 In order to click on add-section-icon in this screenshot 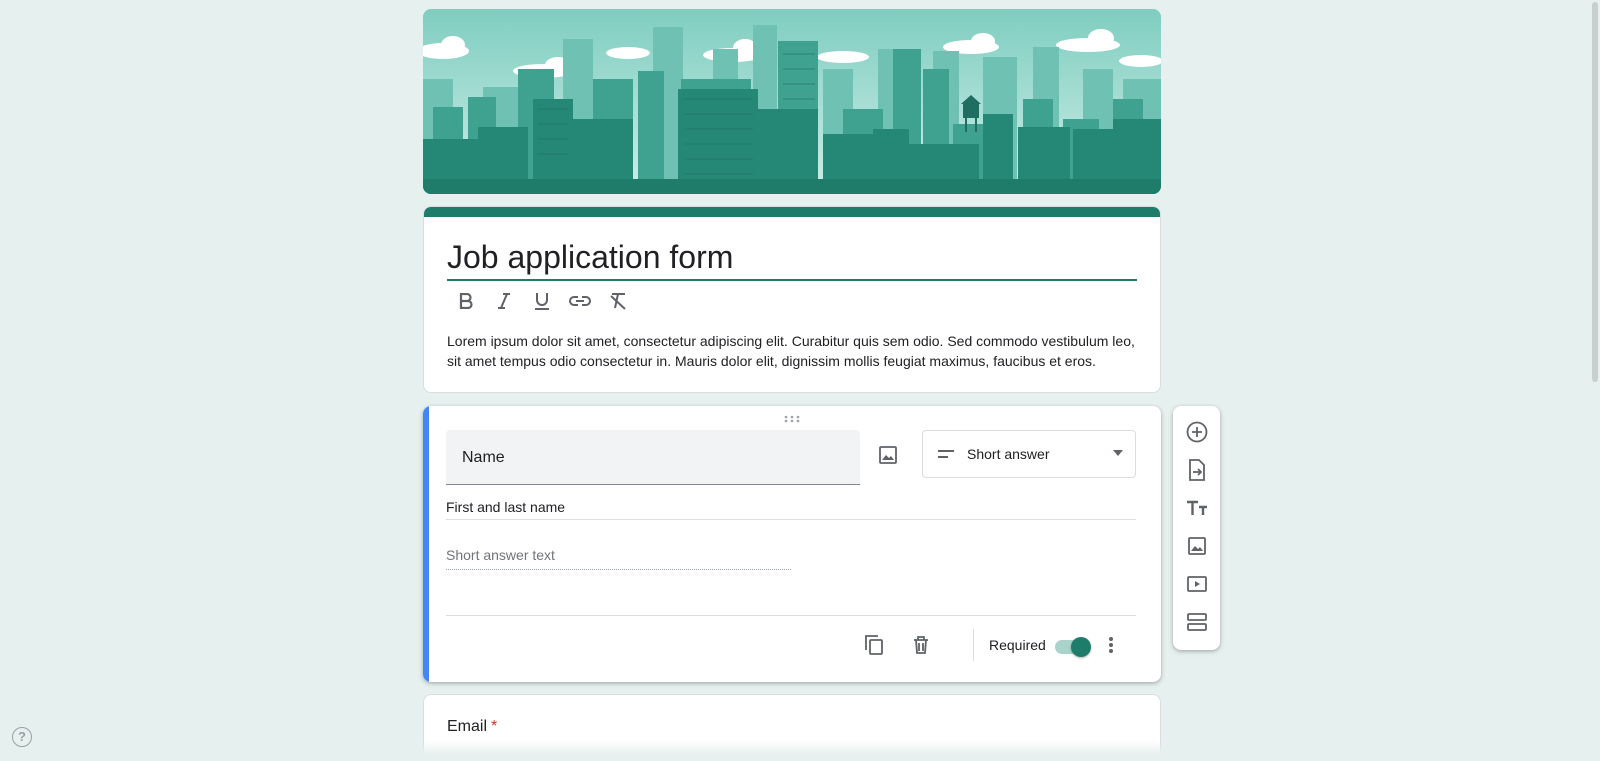, I will do `click(1197, 621)`.